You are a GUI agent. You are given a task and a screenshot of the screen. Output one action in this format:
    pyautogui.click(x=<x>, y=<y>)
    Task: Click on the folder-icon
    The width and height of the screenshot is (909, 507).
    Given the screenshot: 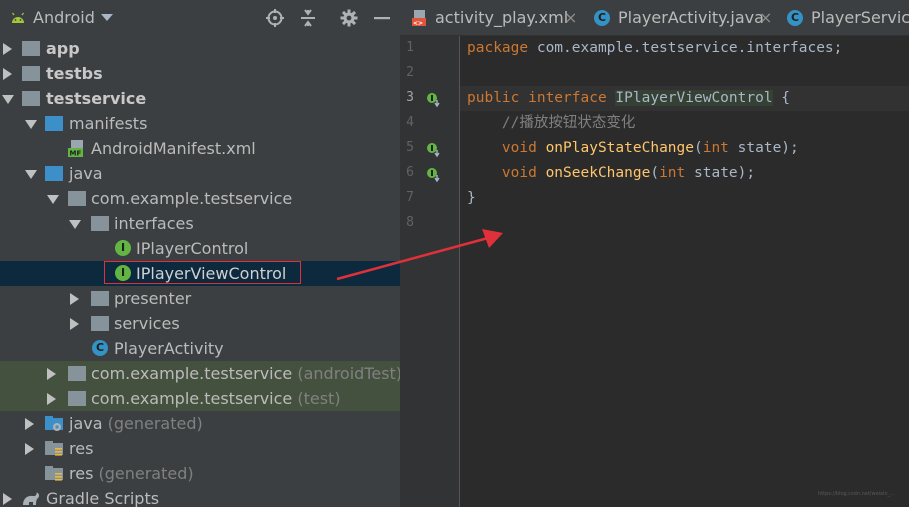 What is the action you would take?
    pyautogui.click(x=54, y=123)
    